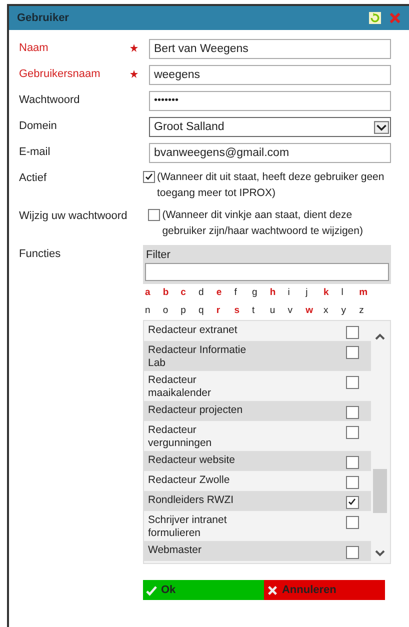 This screenshot has height=627, width=409. Describe the element at coordinates (34, 152) in the screenshot. I see `field-label: E-mail` at that location.